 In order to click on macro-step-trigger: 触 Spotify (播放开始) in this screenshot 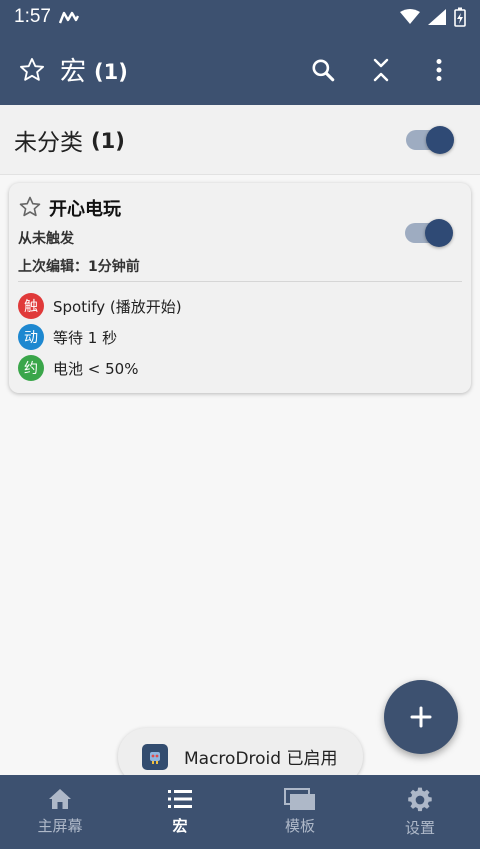, I will do `click(100, 306)`.